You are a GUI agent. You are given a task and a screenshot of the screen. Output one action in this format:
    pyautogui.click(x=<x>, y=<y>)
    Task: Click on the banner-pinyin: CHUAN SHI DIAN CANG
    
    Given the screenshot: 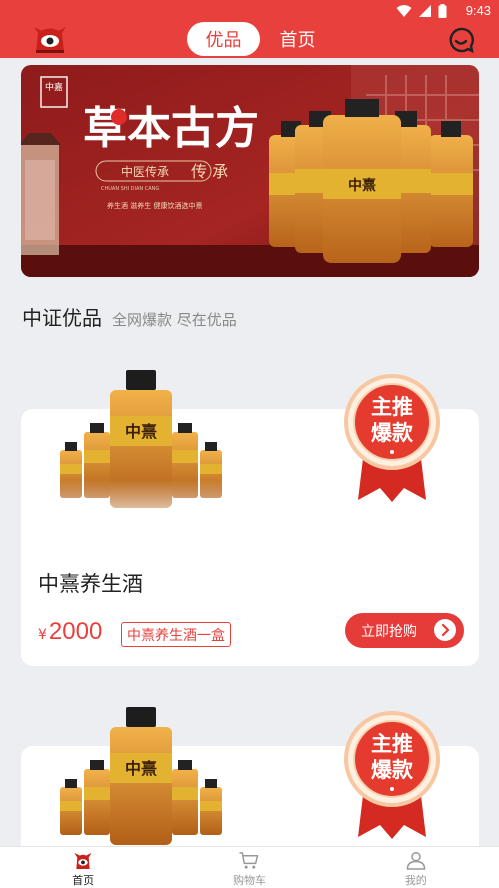 What is the action you would take?
    pyautogui.click(x=130, y=189)
    